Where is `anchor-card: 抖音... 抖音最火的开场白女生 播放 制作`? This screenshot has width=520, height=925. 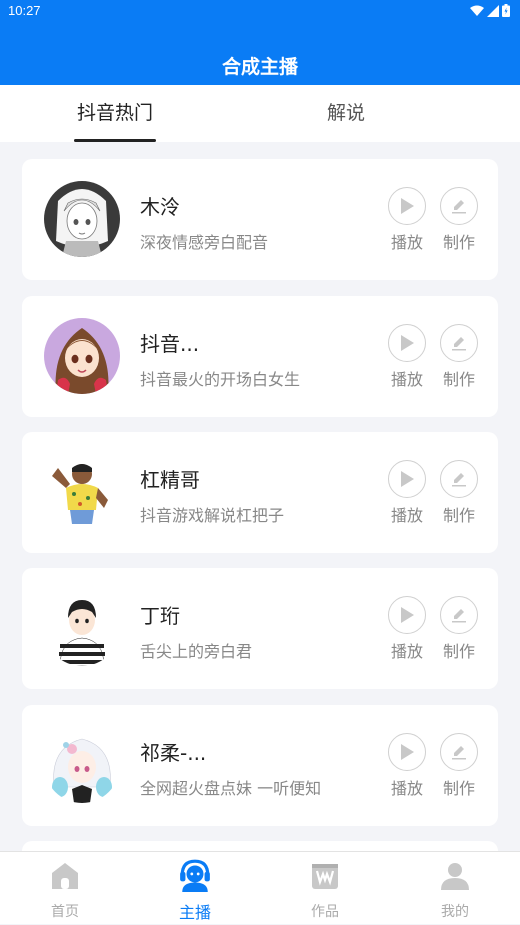 anchor-card: 抖音... 抖音最火的开场白女生 播放 制作 is located at coordinates (260, 356).